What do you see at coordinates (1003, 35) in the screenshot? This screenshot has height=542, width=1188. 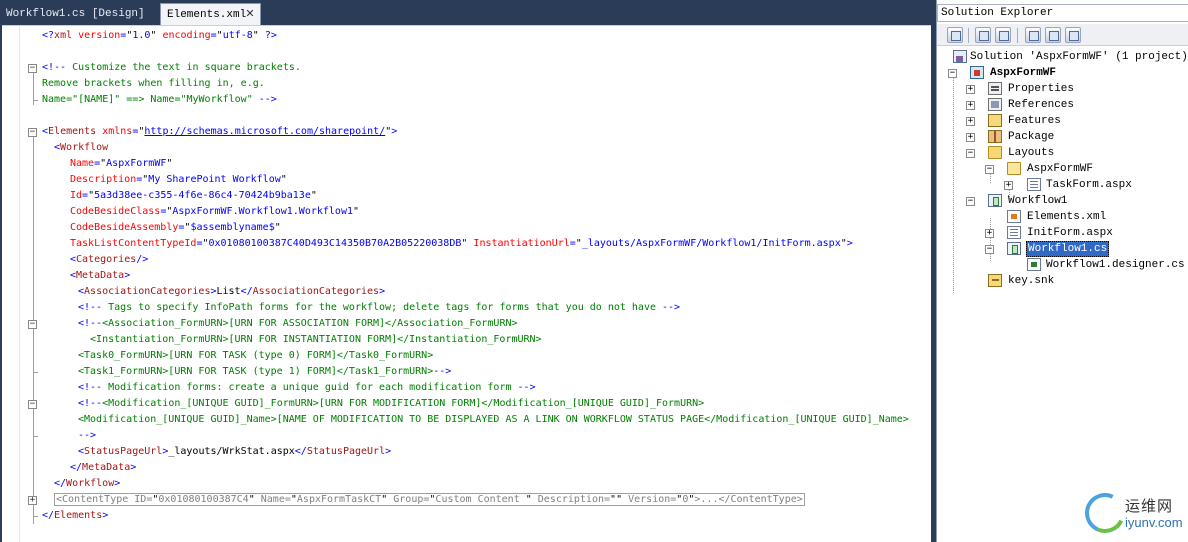 I see `refresh-icon` at bounding box center [1003, 35].